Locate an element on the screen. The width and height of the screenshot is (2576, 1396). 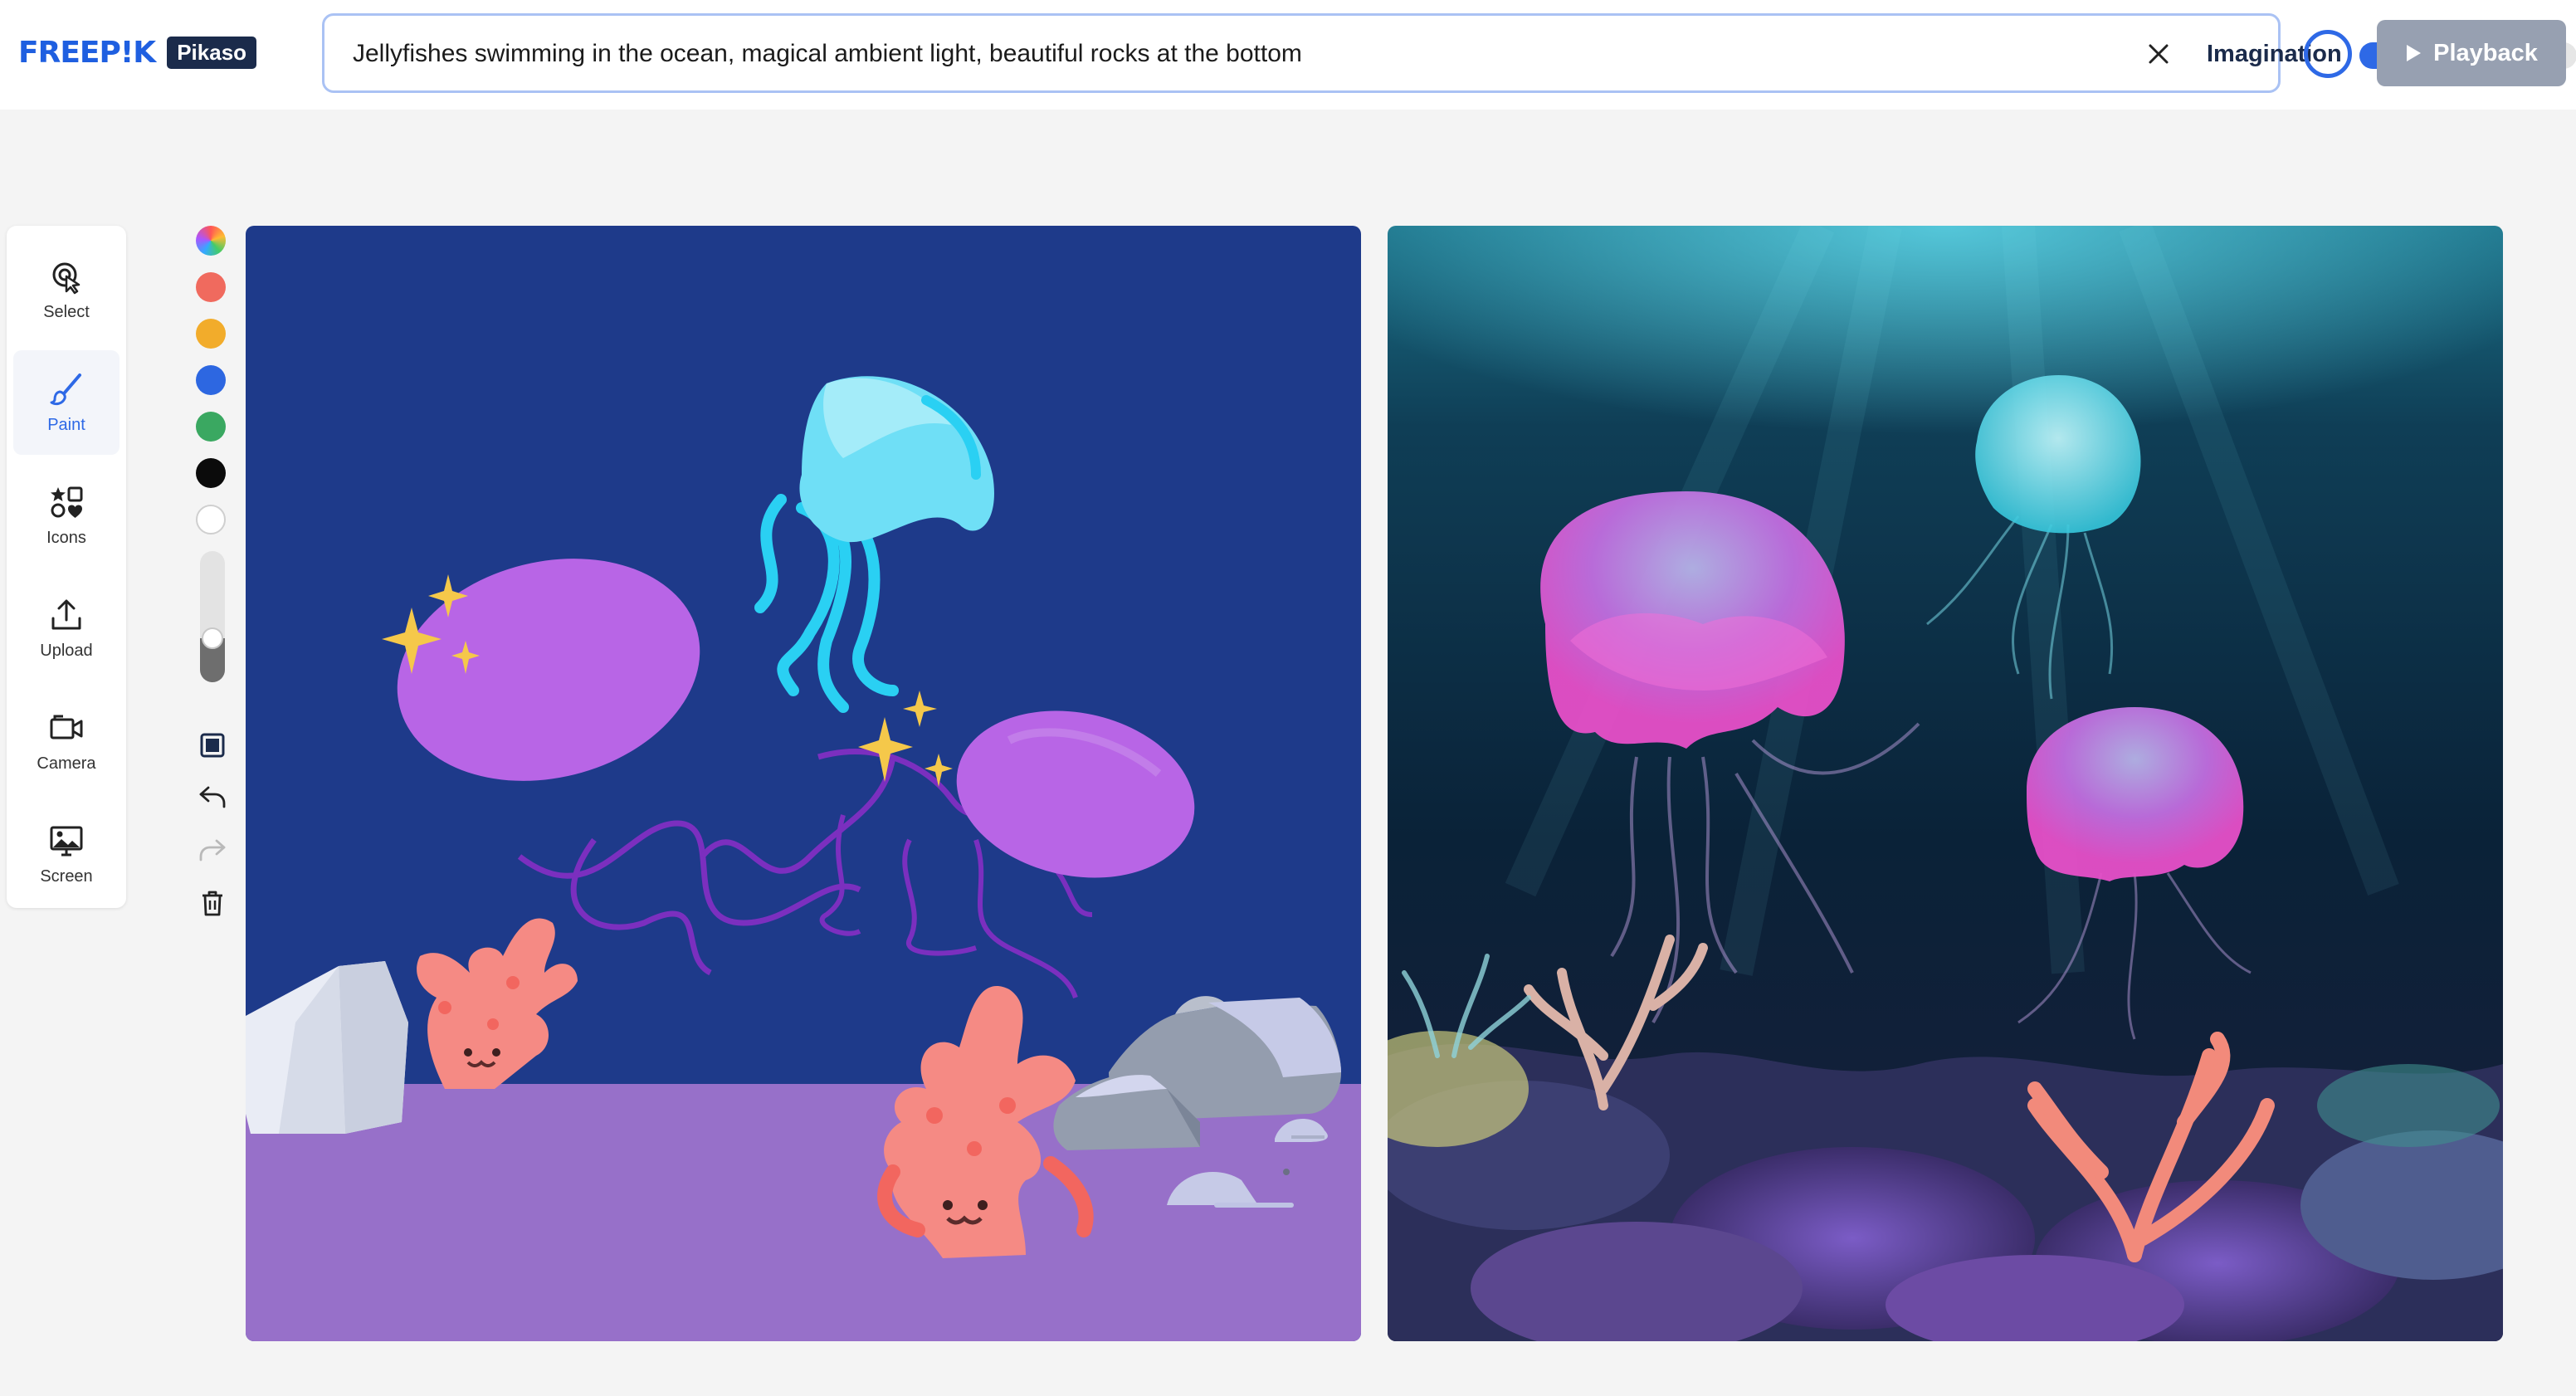
generate-status-ring is located at coordinates (2328, 54).